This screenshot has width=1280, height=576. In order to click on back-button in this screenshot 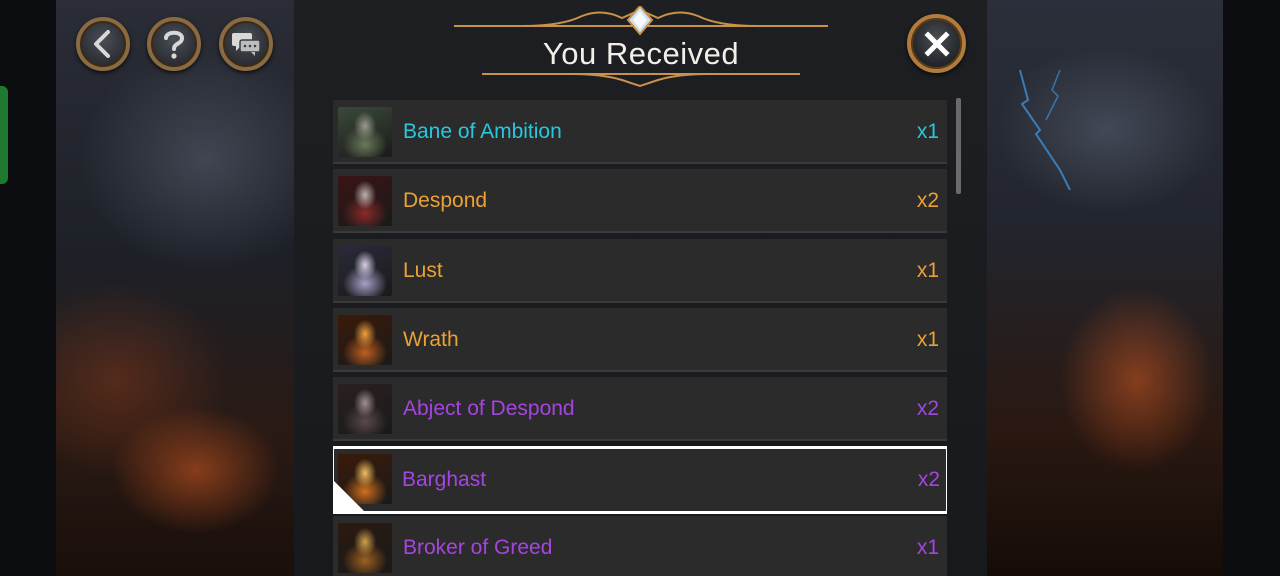, I will do `click(103, 44)`.